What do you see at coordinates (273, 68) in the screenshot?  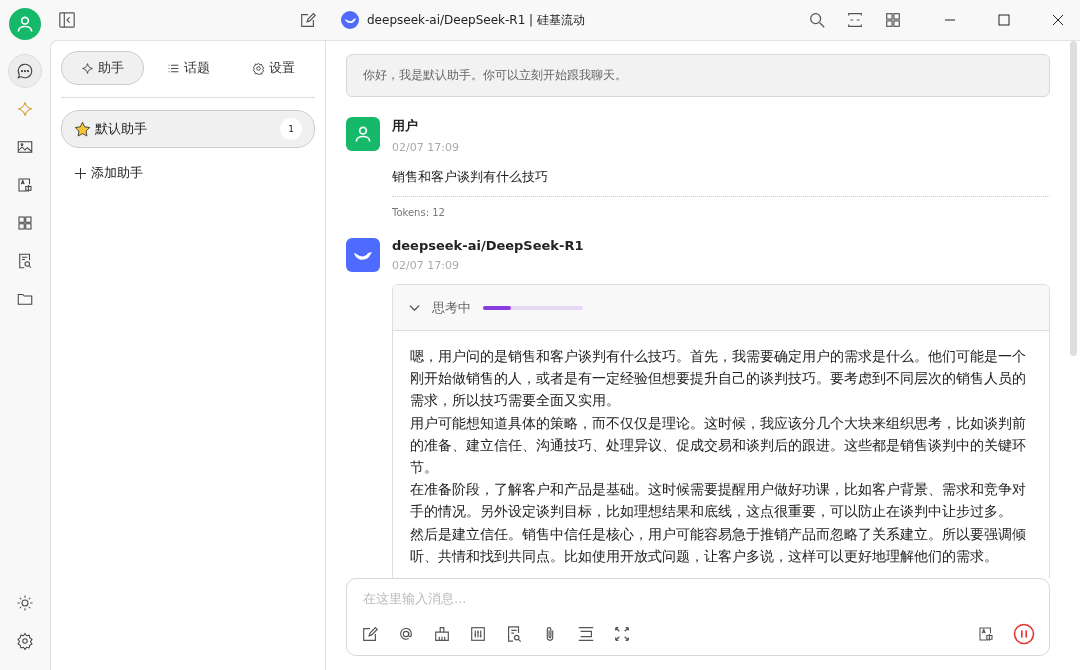 I see `sidebar-tab: 设置` at bounding box center [273, 68].